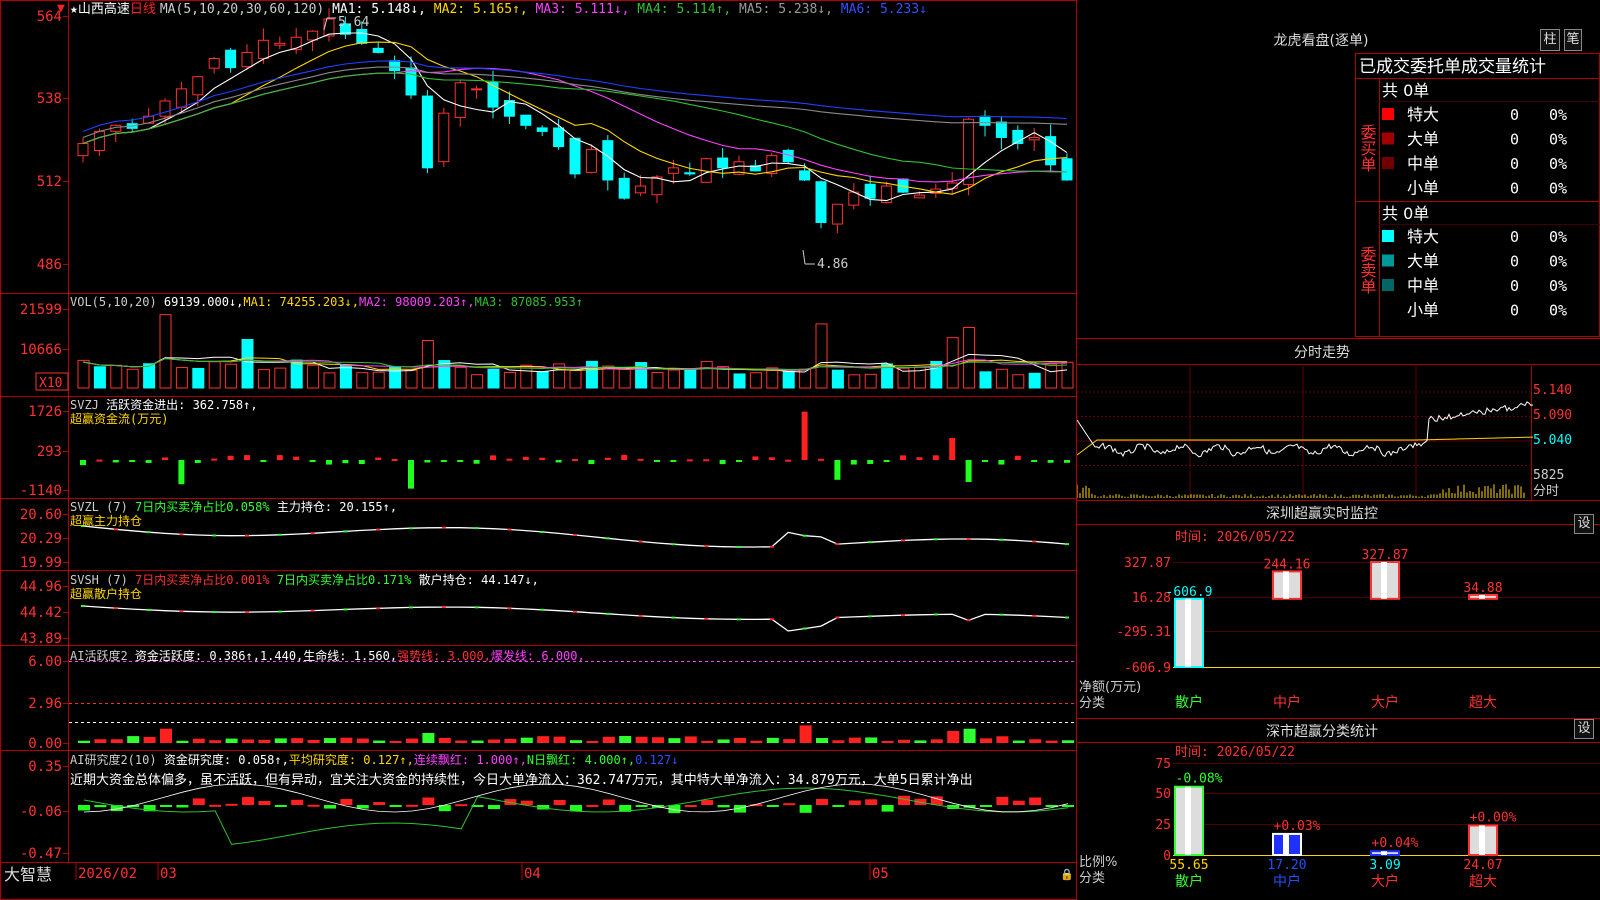 This screenshot has height=900, width=1600. What do you see at coordinates (1188, 865) in the screenshot?
I see `classify-value-label: 55.65` at bounding box center [1188, 865].